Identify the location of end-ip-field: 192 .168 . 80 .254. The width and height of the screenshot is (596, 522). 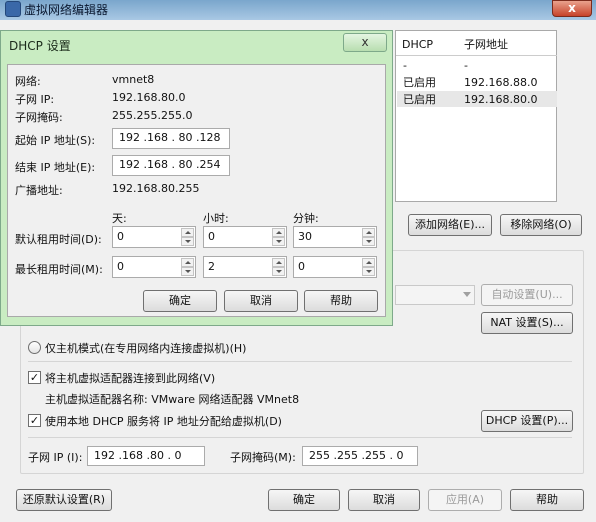
(171, 165).